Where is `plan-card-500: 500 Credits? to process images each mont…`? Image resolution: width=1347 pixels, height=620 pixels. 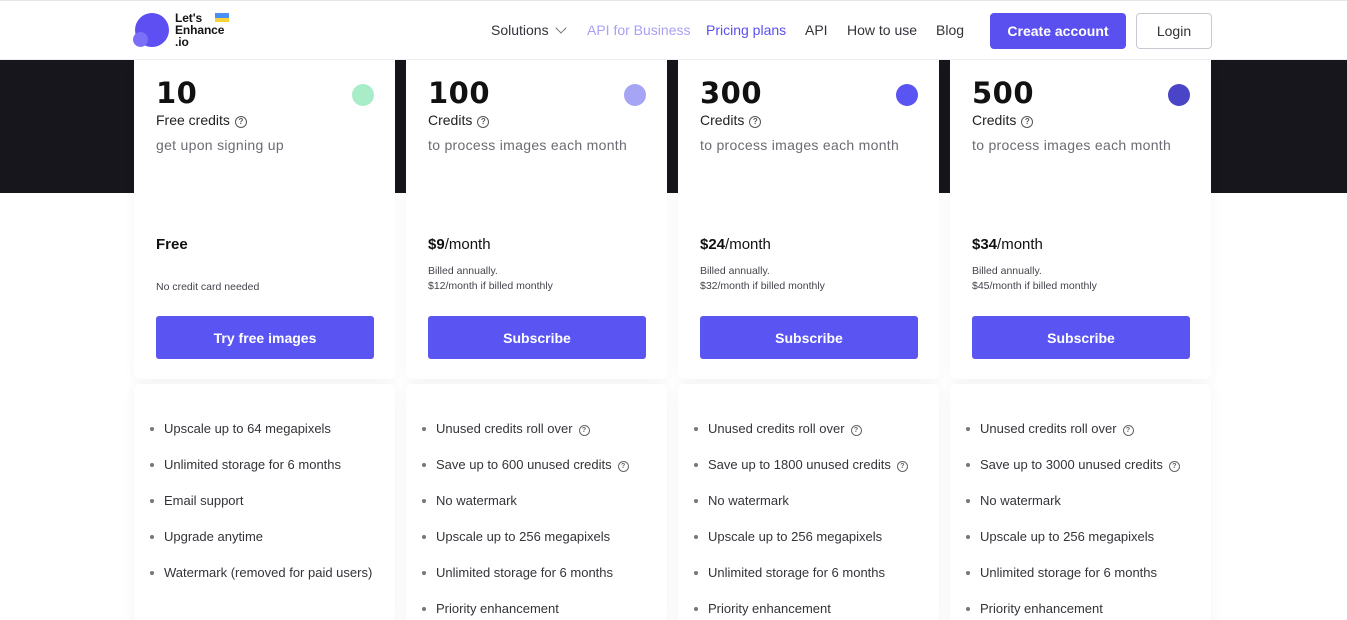 plan-card-500: 500 Credits? to process images each mont… is located at coordinates (1080, 219).